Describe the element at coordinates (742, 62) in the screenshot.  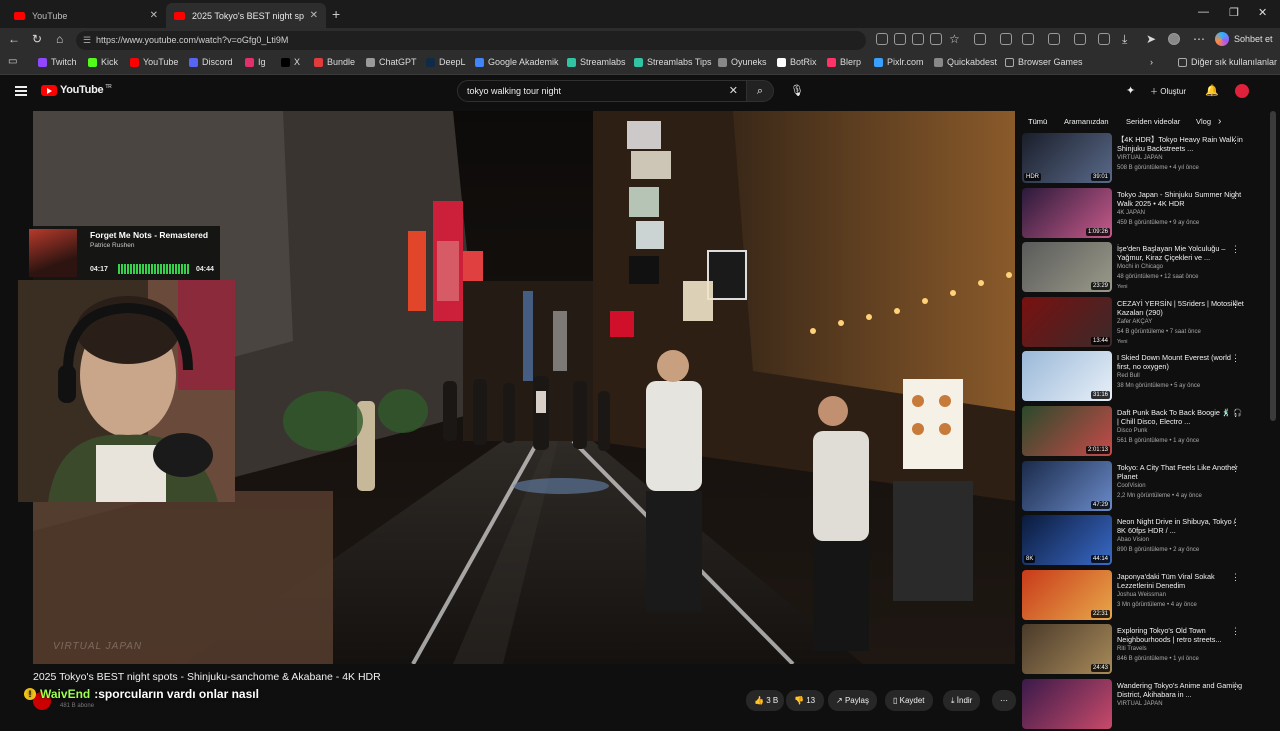
I see `bookmark-oyuneks: Oyuneks` at that location.